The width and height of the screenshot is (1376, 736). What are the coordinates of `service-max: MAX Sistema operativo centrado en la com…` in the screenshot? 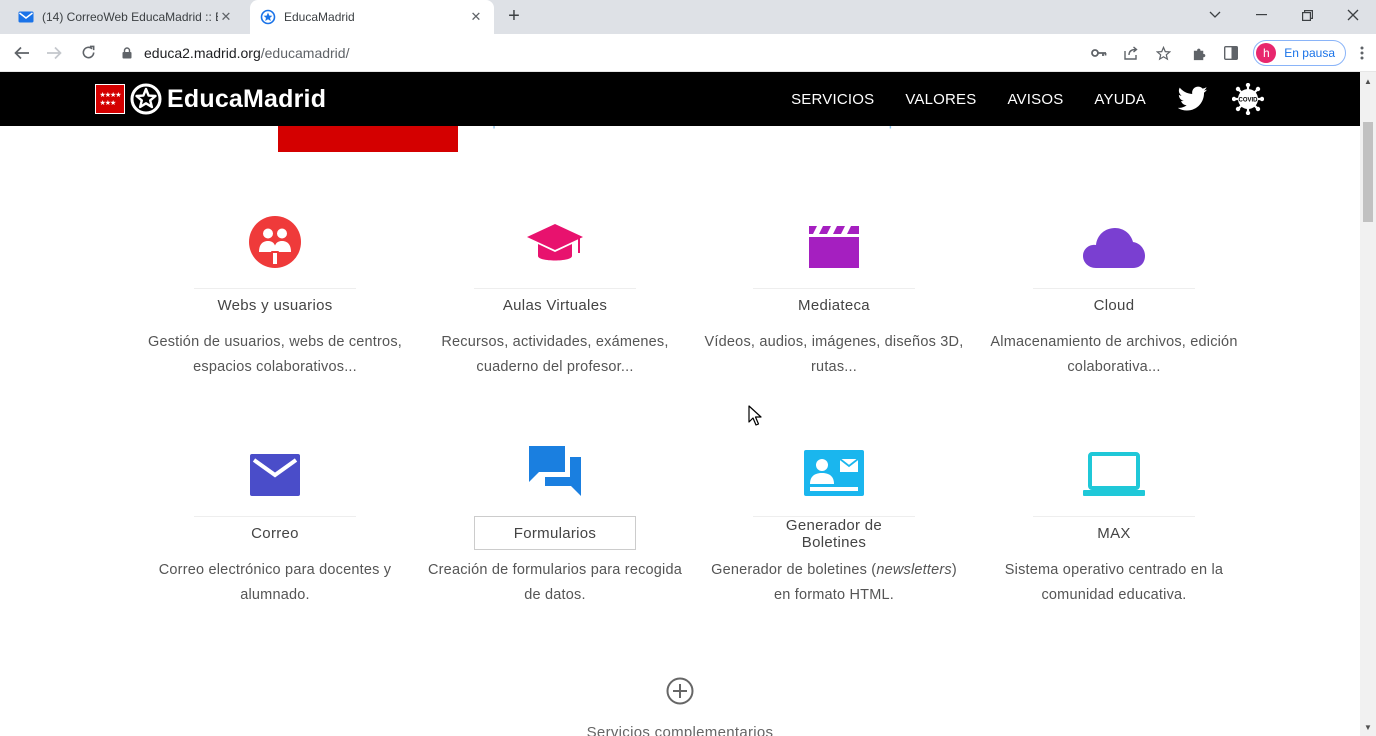 It's located at (1114, 520).